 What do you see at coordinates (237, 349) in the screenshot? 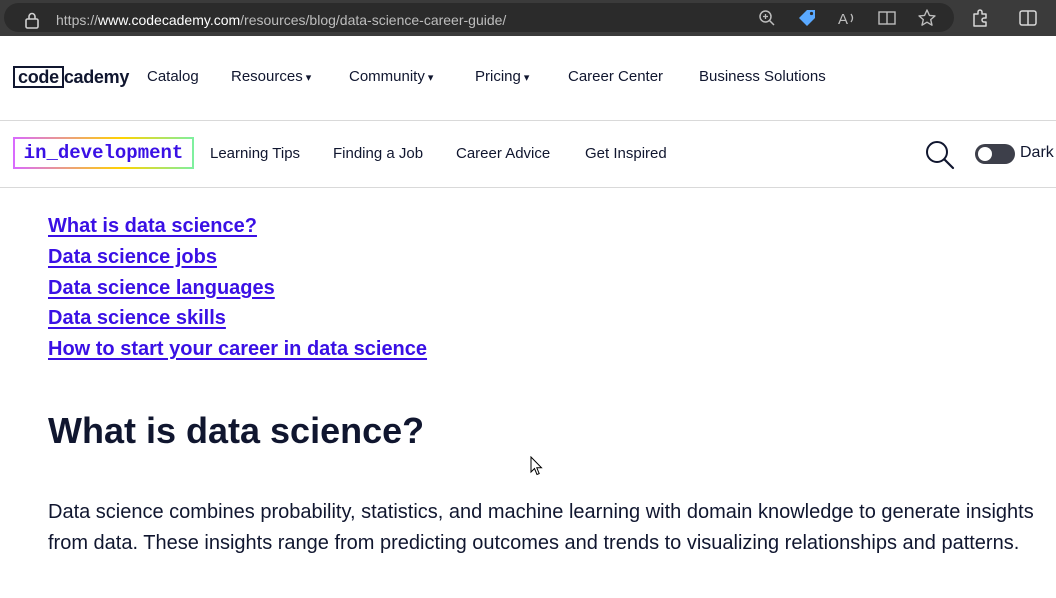
I see `toc-link-start-career: How to start your career in data science` at bounding box center [237, 349].